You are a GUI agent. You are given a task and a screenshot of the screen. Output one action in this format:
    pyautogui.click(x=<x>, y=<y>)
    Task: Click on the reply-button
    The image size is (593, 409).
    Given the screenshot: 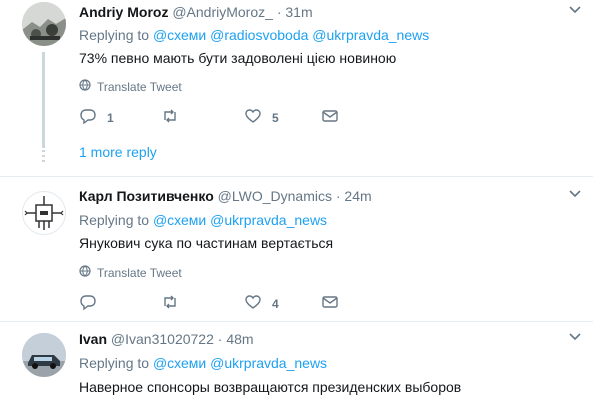 What is the action you would take?
    pyautogui.click(x=93, y=303)
    